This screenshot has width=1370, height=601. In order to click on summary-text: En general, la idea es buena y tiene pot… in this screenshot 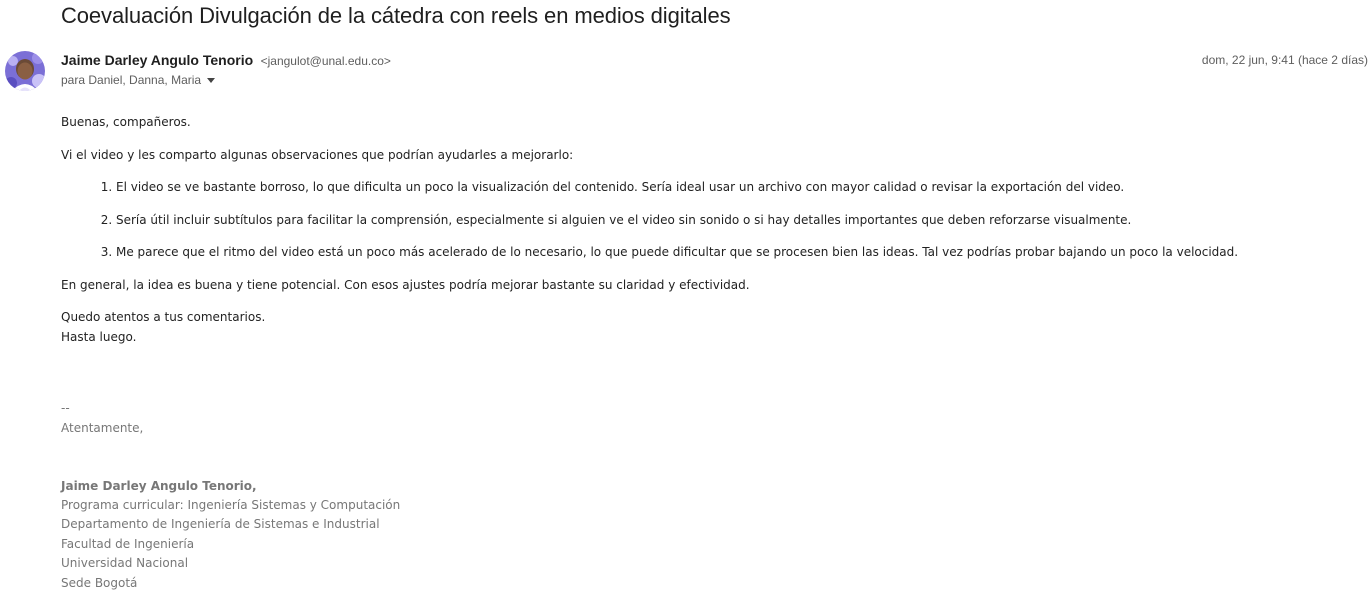, I will do `click(405, 284)`.